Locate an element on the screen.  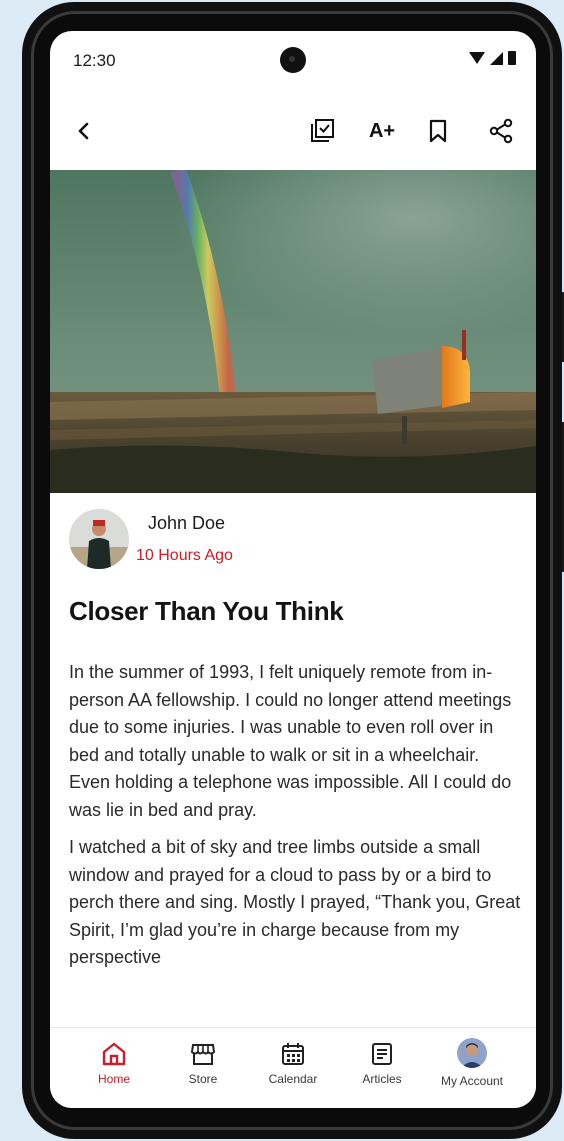
bottom-navigation: Home Store Calendar Articles My Account is located at coordinates (293, 1067).